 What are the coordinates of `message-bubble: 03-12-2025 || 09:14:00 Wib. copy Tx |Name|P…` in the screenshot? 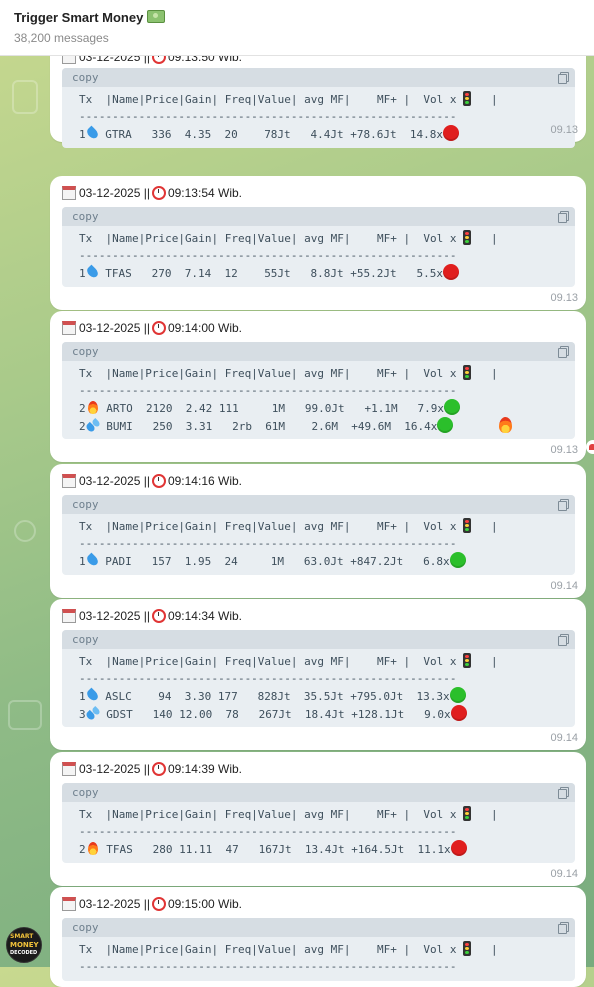 It's located at (318, 386).